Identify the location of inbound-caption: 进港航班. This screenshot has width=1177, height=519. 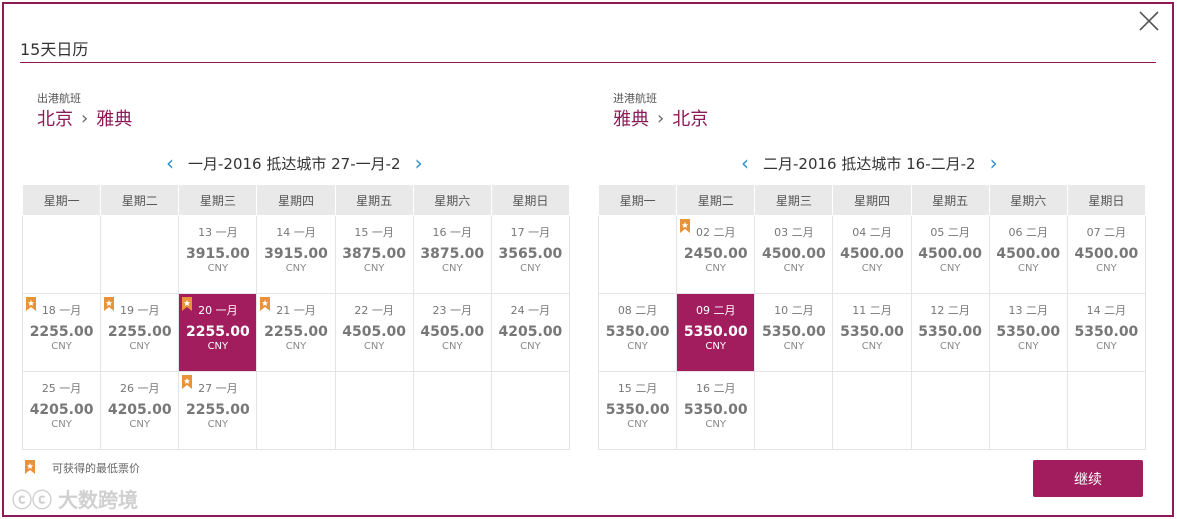
(635, 98).